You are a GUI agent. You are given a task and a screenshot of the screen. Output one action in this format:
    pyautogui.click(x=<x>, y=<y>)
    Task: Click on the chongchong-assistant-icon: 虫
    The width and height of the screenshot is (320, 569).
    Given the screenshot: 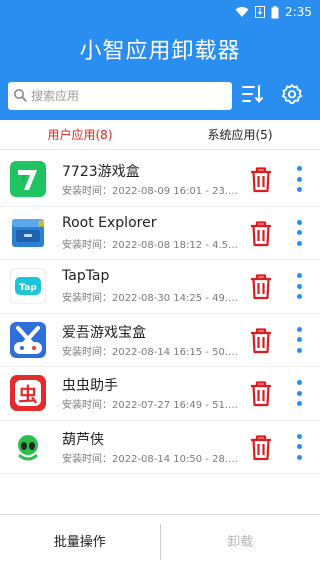 What is the action you would take?
    pyautogui.click(x=28, y=393)
    